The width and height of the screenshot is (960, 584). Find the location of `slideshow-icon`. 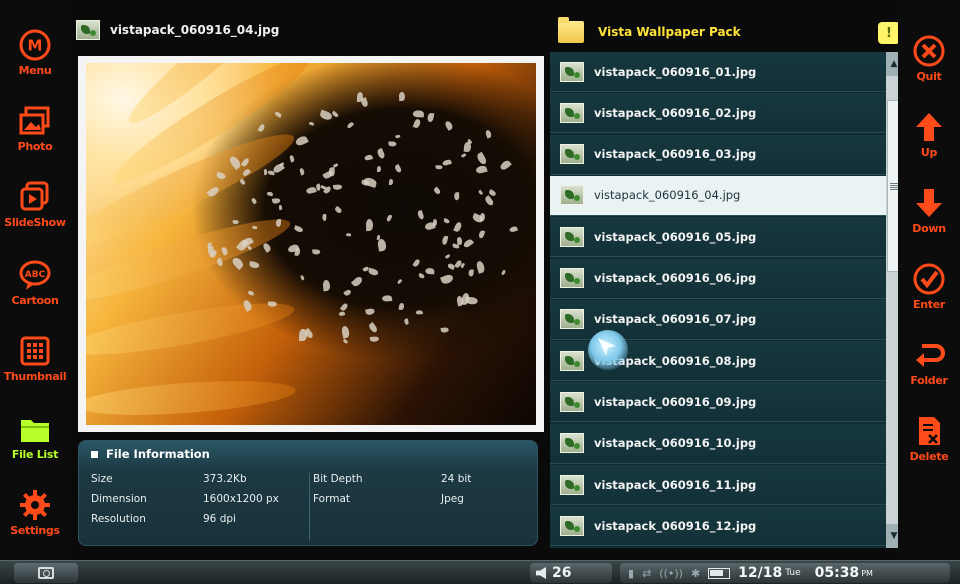

slideshow-icon is located at coordinates (34, 196).